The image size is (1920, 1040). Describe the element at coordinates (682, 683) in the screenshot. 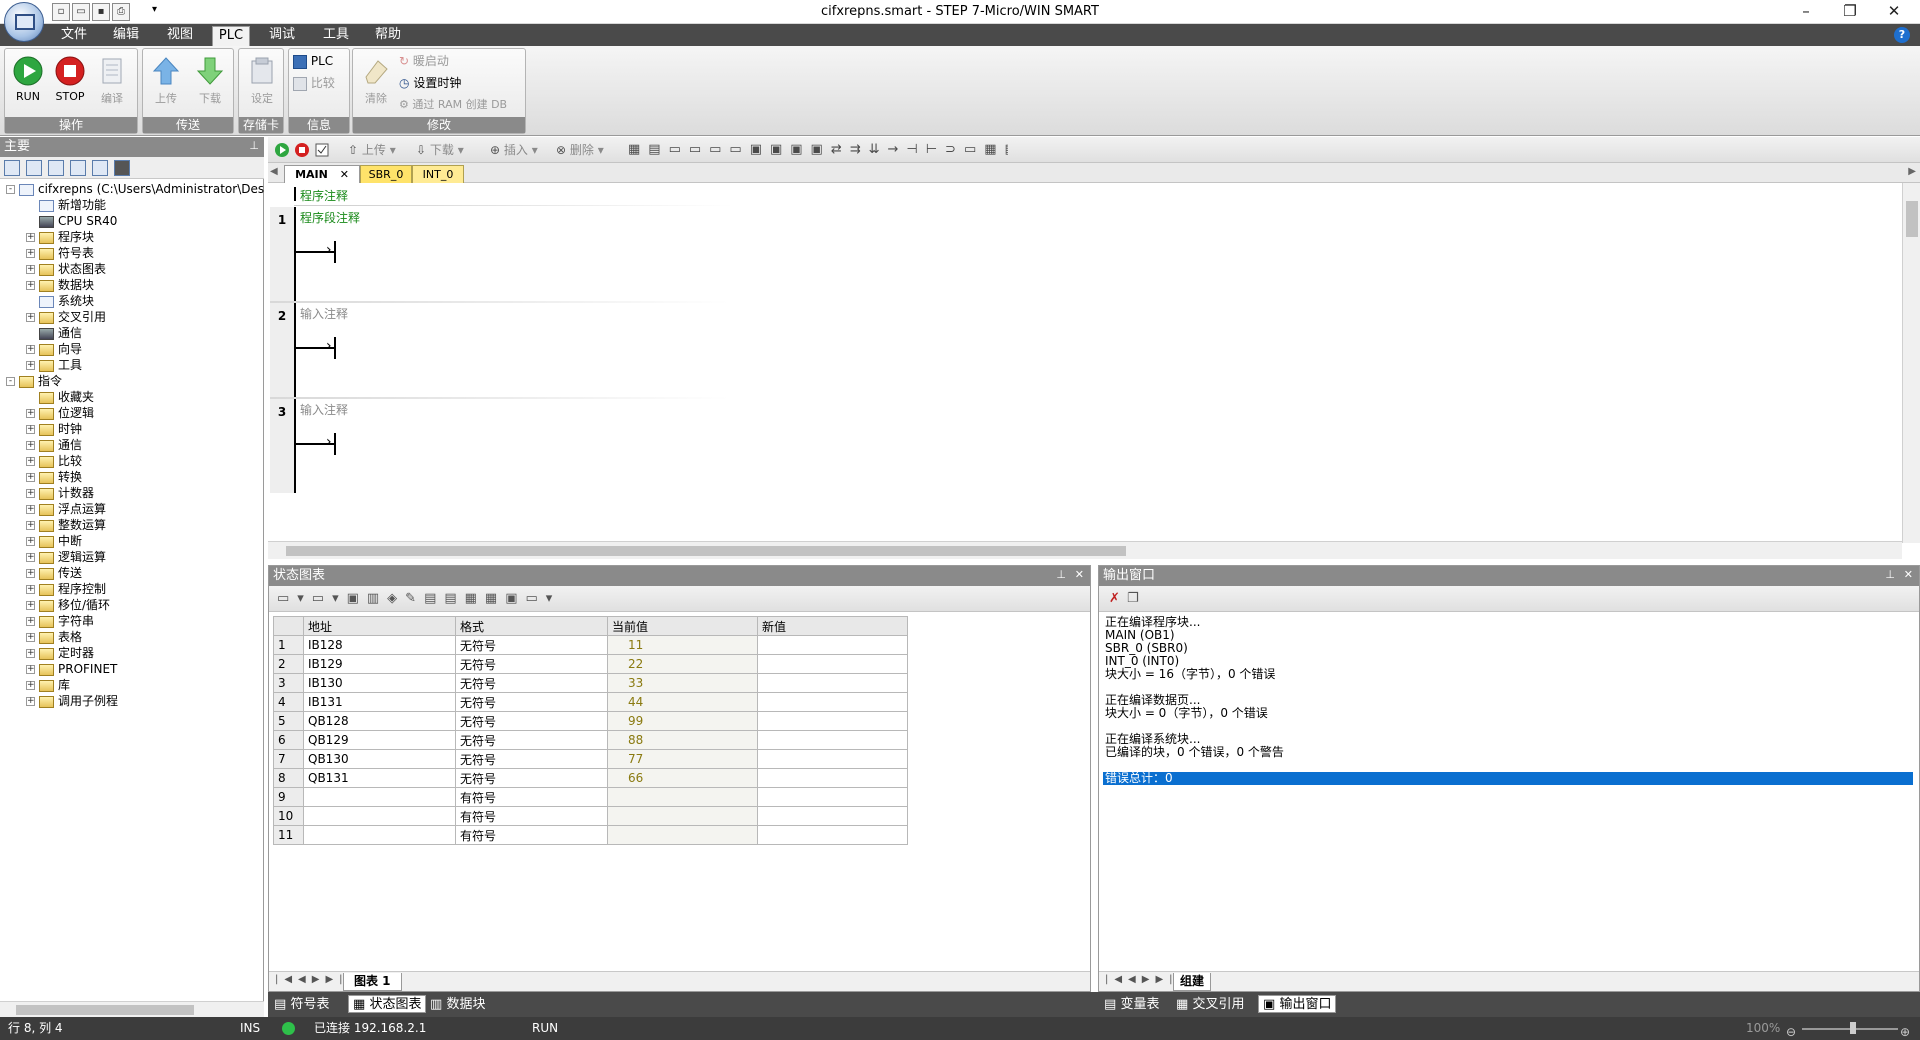

I see `current-value-cell: 33` at that location.